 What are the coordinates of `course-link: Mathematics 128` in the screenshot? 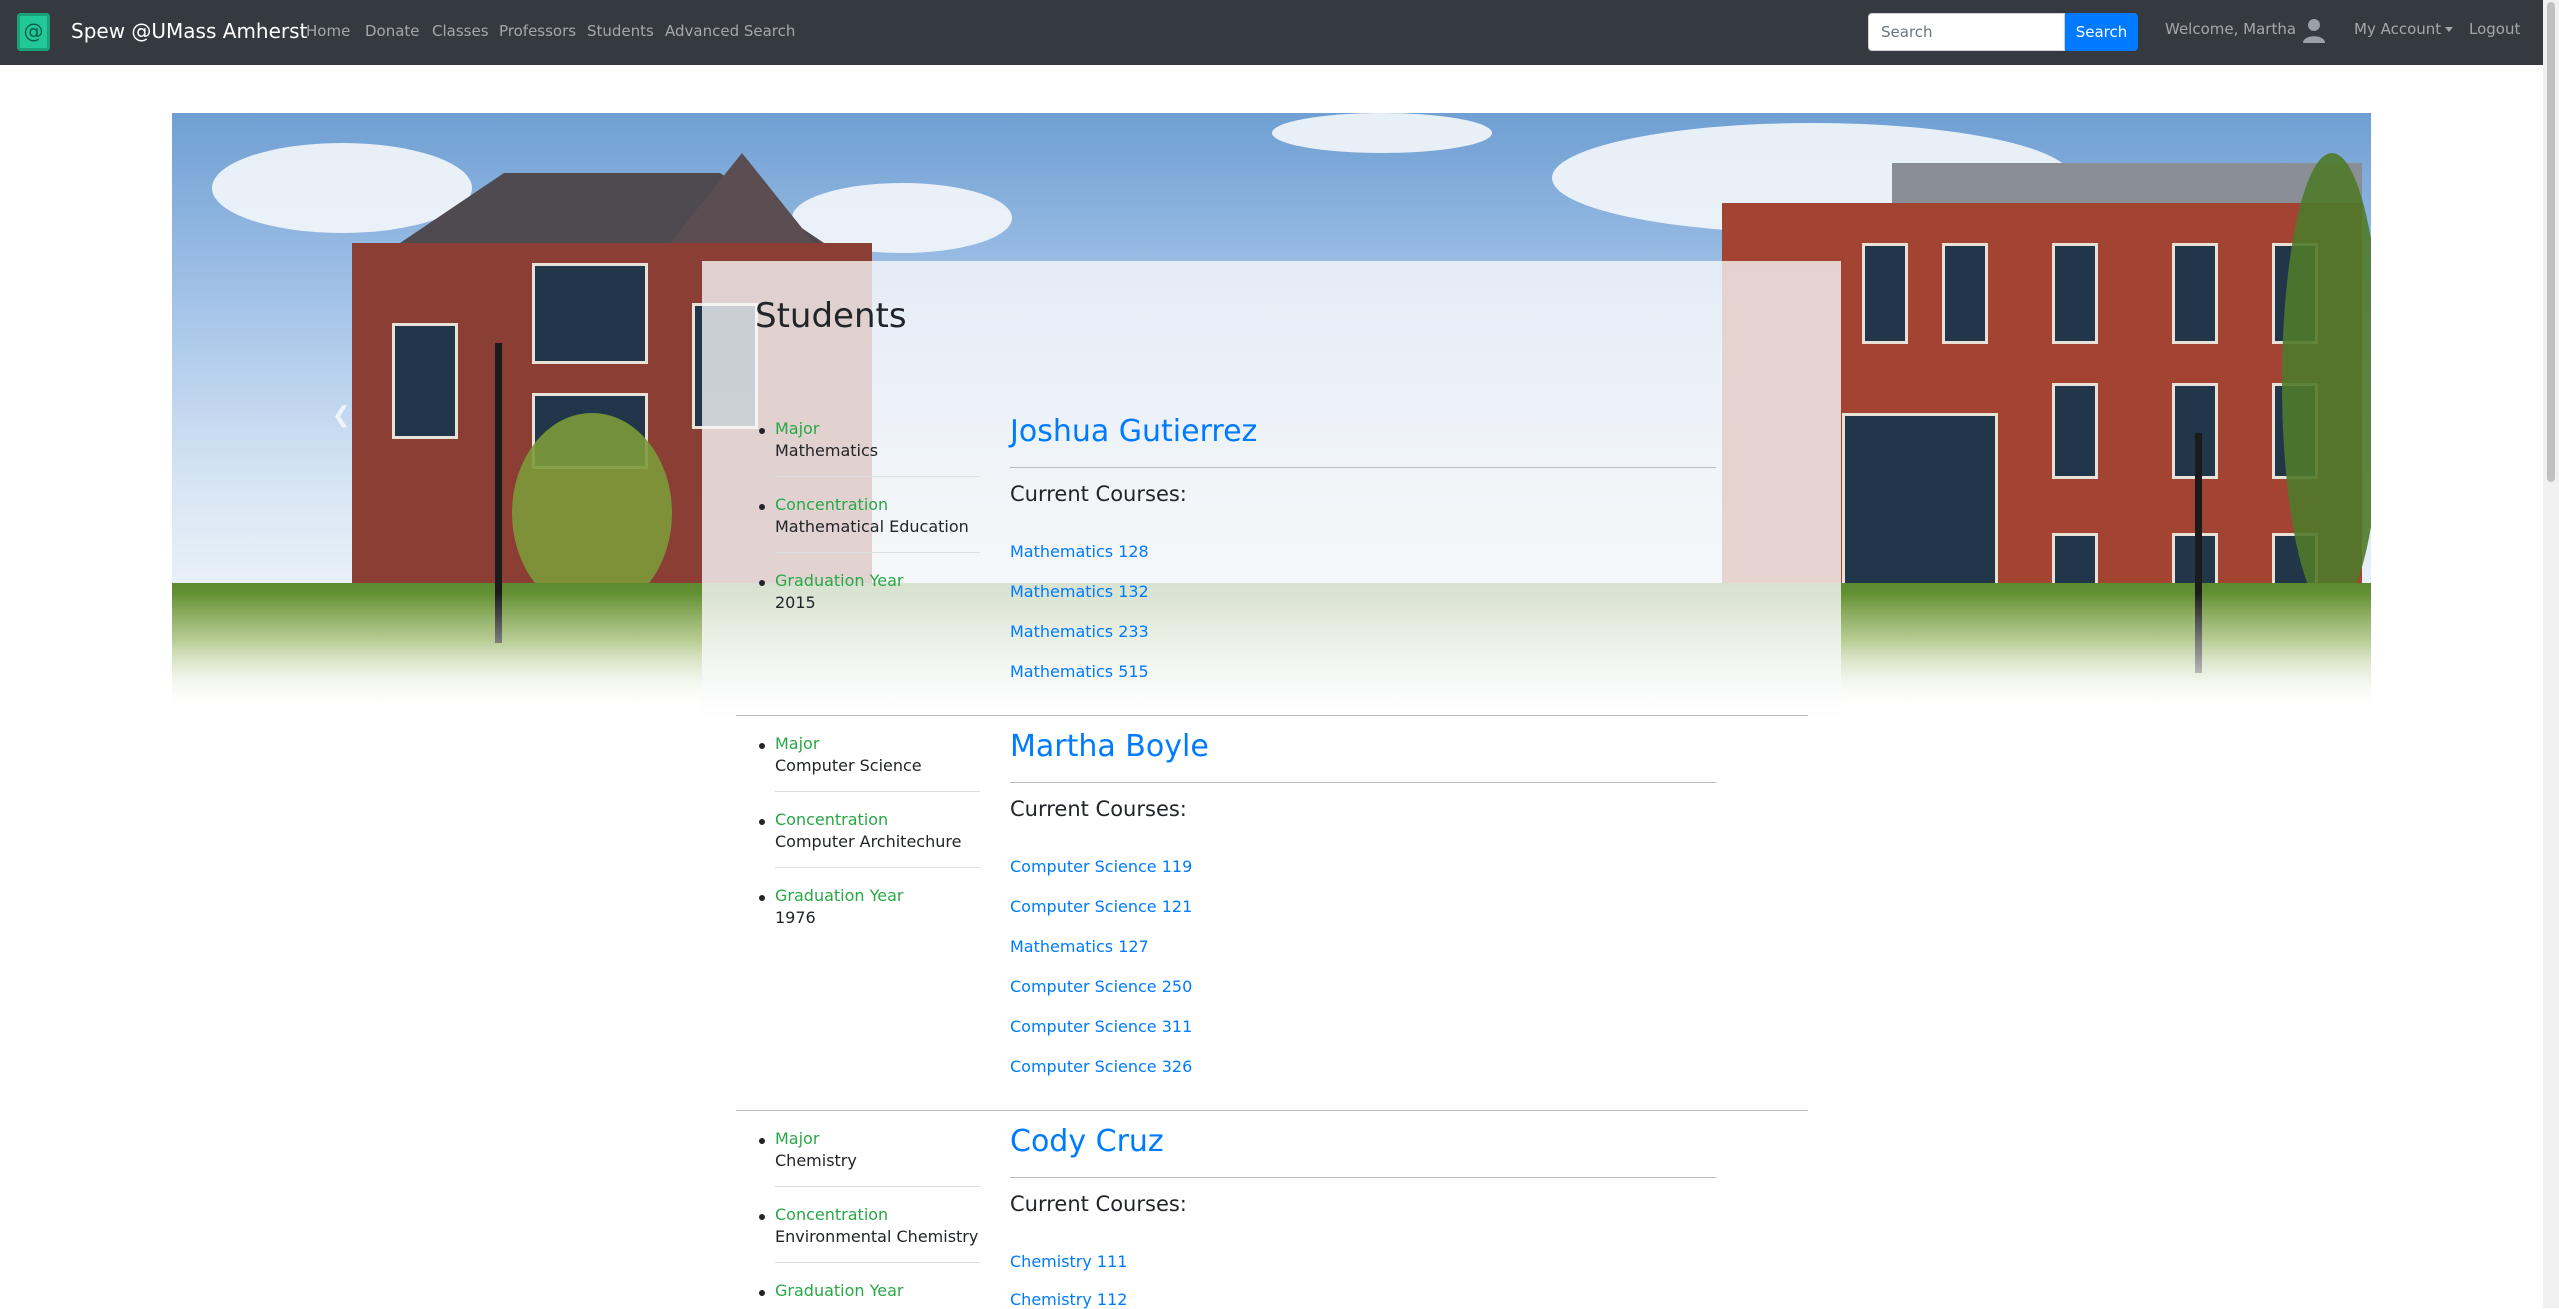 It's located at (1079, 551).